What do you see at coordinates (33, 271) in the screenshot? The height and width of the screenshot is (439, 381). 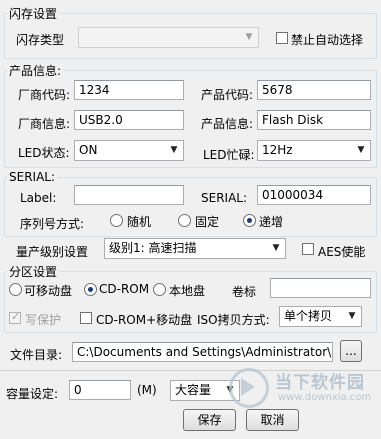 I see `partition-title: 分区设置` at bounding box center [33, 271].